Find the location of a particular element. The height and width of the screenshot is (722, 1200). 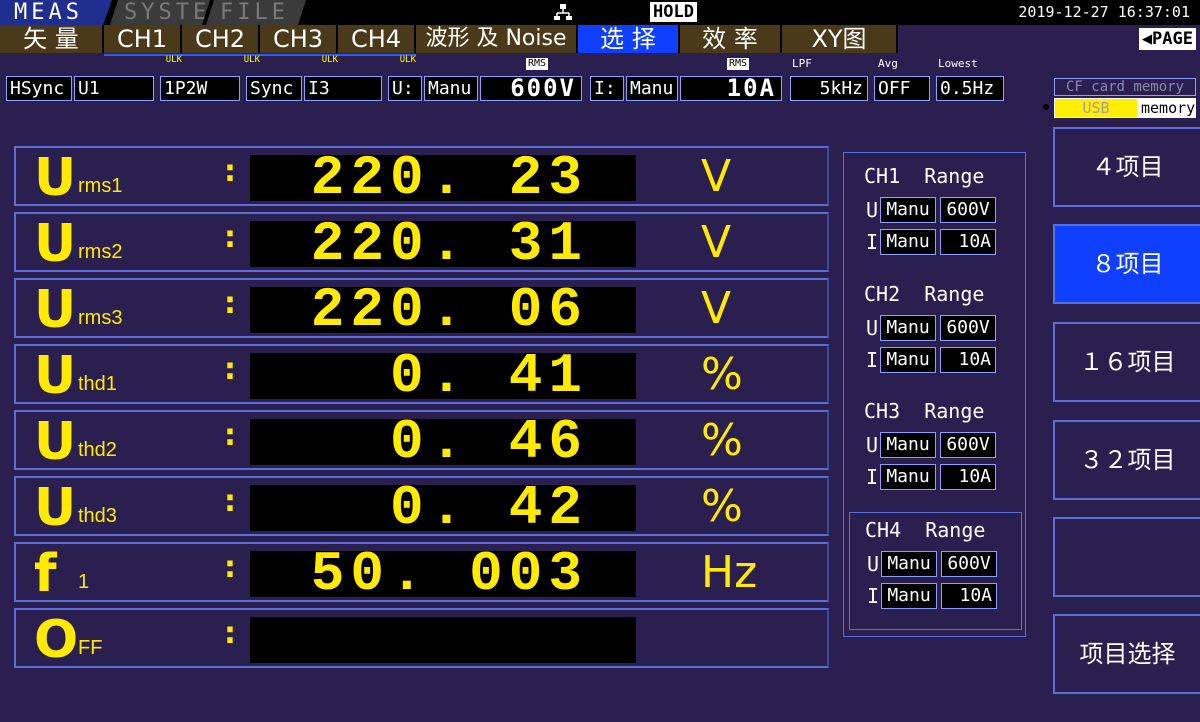

tab-ch1: CH1 is located at coordinates (143, 39).